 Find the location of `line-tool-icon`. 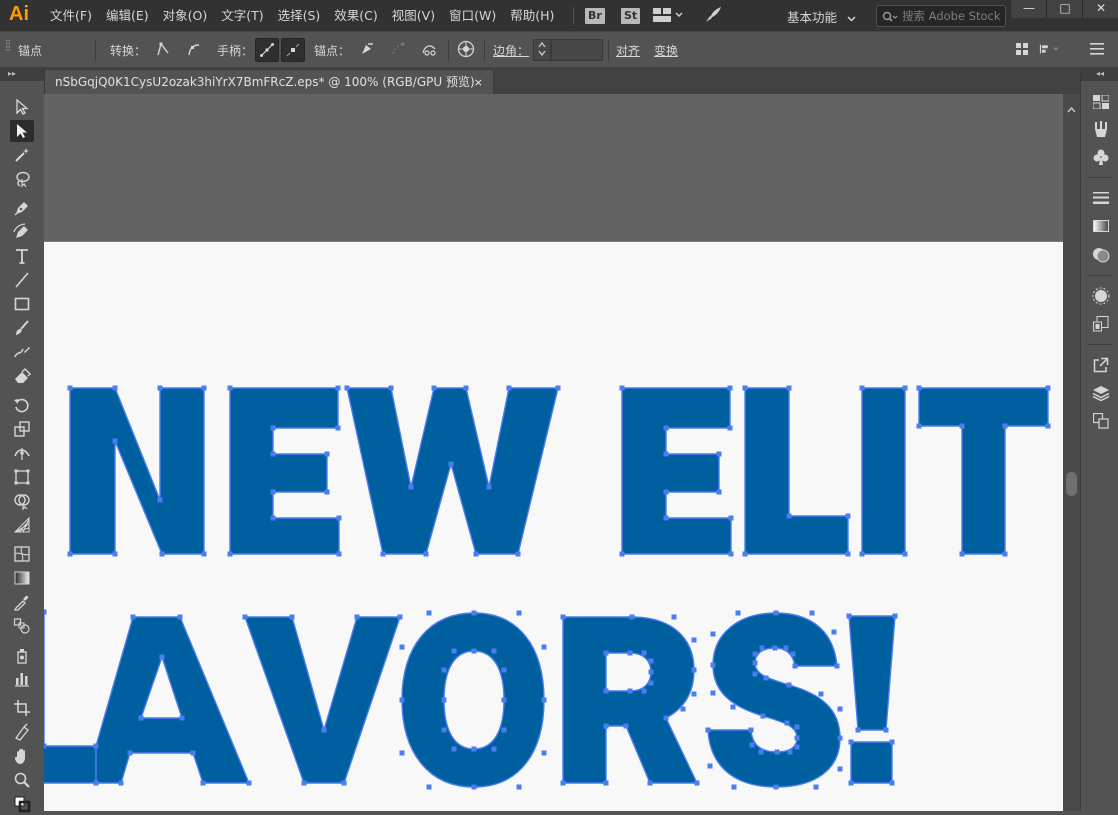

line-tool-icon is located at coordinates (22, 280).